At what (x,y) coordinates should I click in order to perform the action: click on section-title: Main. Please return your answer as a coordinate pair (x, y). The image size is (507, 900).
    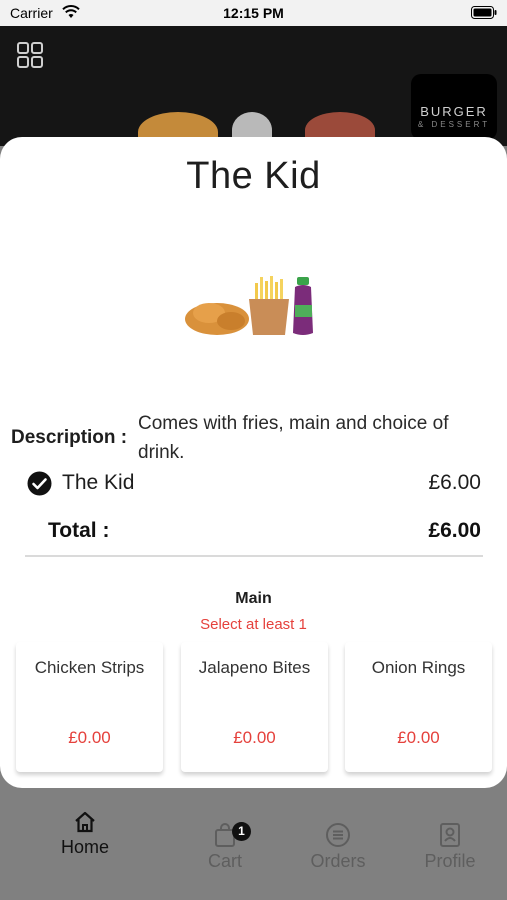
    Looking at the image, I should click on (253, 598).